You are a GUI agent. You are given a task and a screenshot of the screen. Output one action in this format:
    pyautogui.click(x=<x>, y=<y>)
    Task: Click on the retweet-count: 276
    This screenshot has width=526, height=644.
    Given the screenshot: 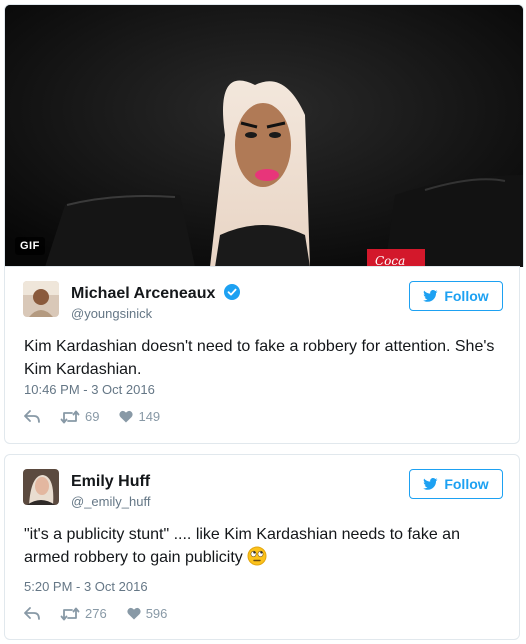 What is the action you would take?
    pyautogui.click(x=96, y=613)
    